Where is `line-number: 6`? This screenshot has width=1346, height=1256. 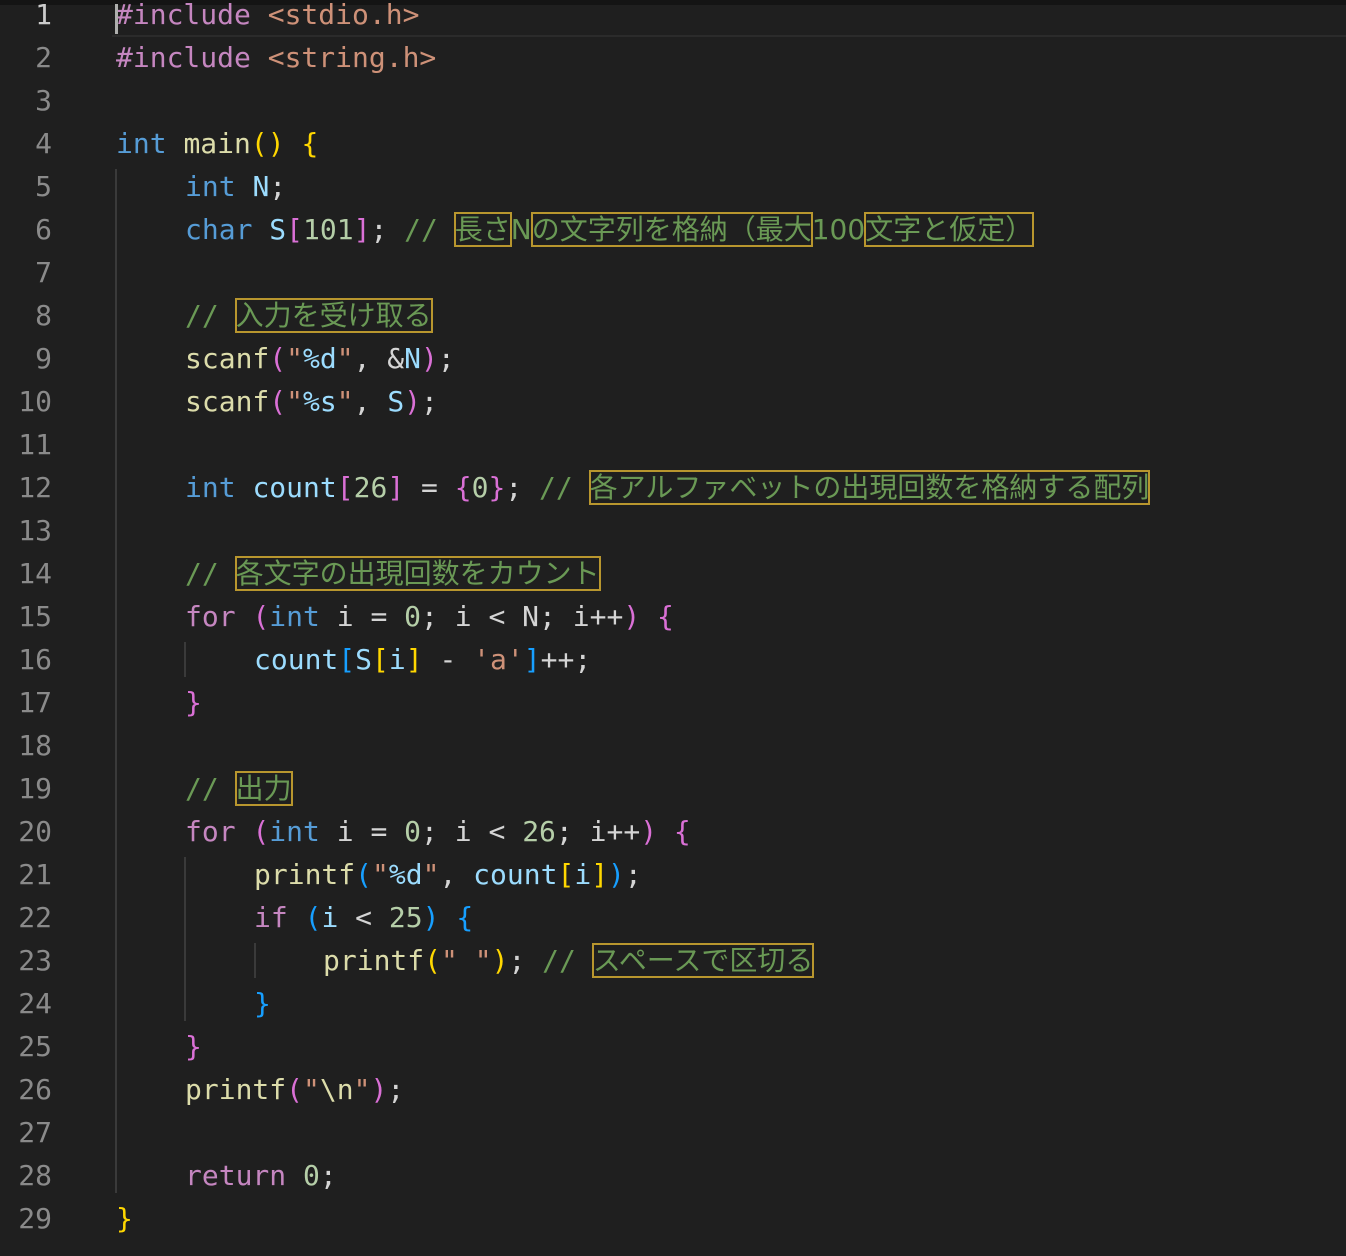 line-number: 6 is located at coordinates (43, 229).